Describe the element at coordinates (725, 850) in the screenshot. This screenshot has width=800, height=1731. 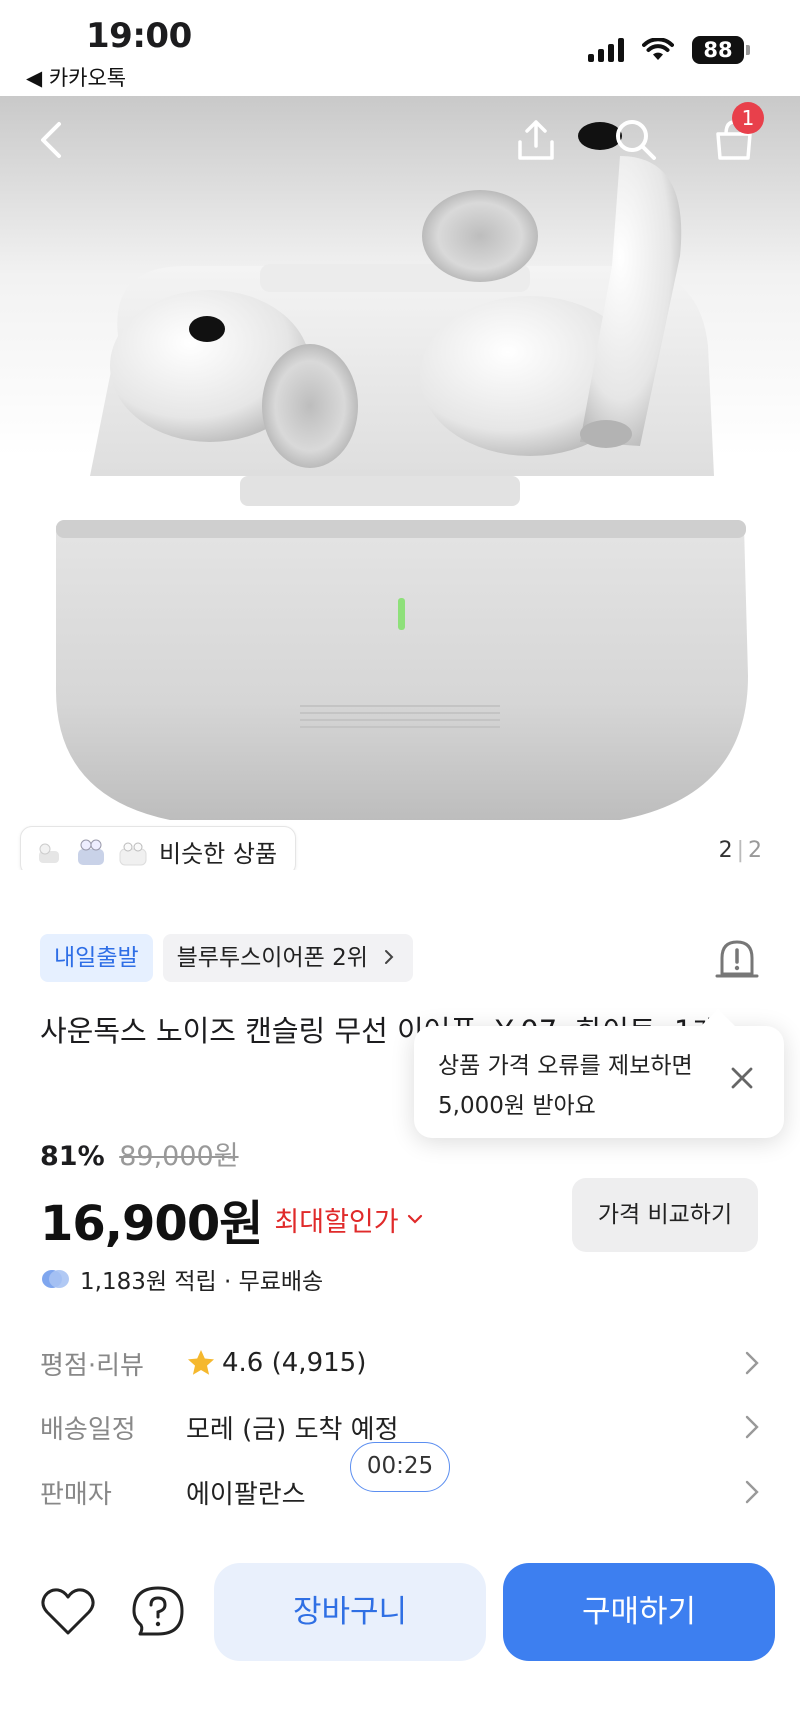
I see `page-current: 2` at that location.